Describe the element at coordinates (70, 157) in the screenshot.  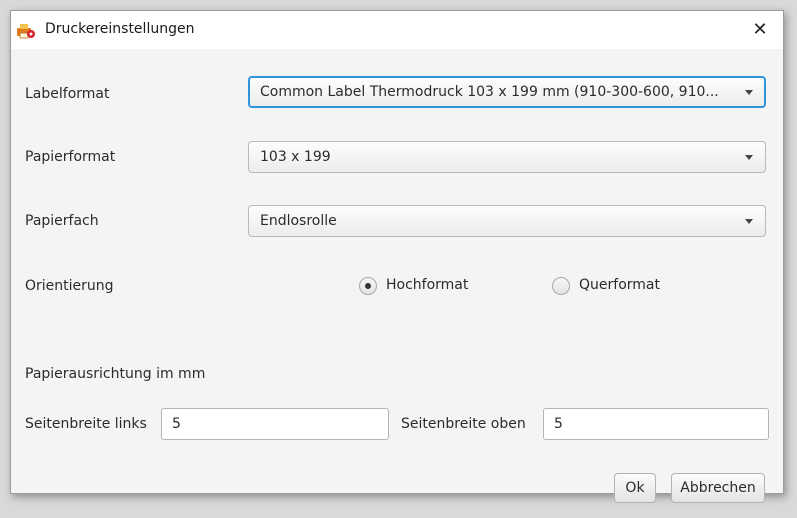
I see `papierformat-label: Papierformat` at that location.